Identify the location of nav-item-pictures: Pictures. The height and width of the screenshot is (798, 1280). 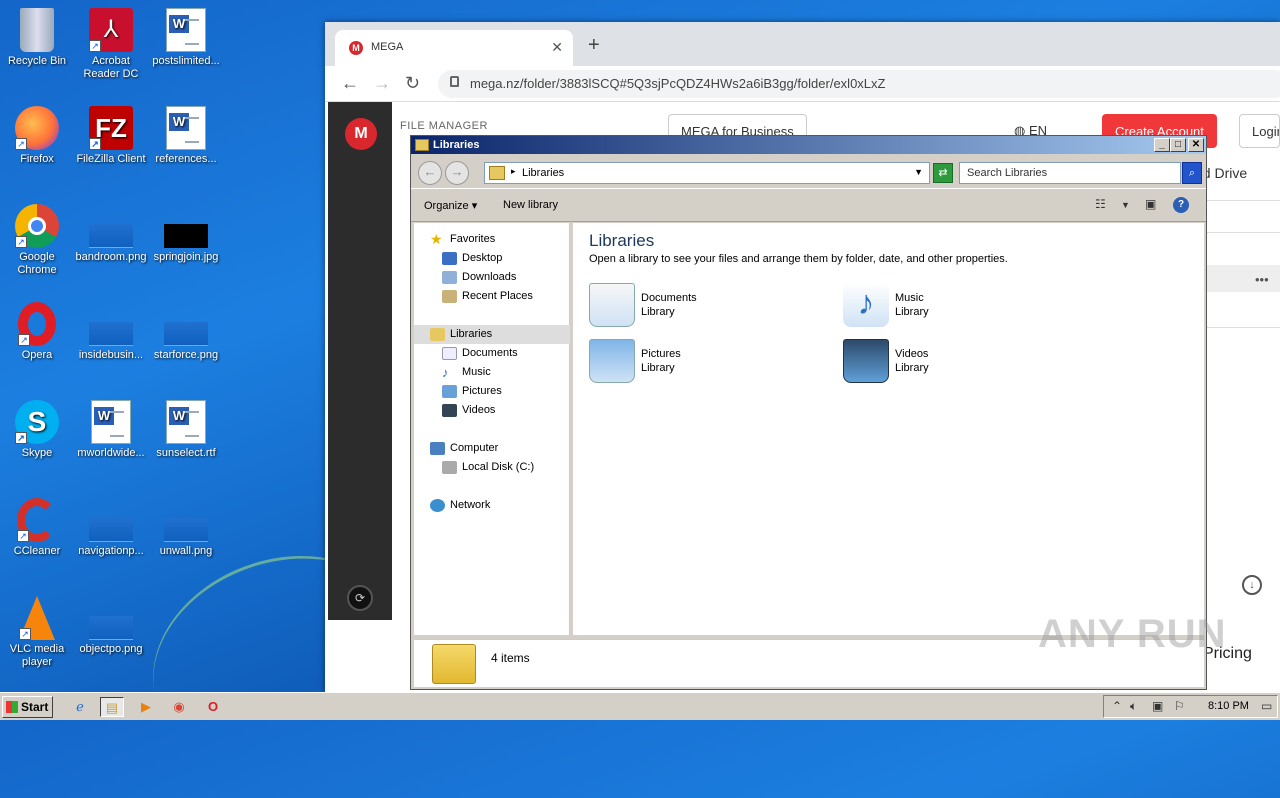
(472, 391).